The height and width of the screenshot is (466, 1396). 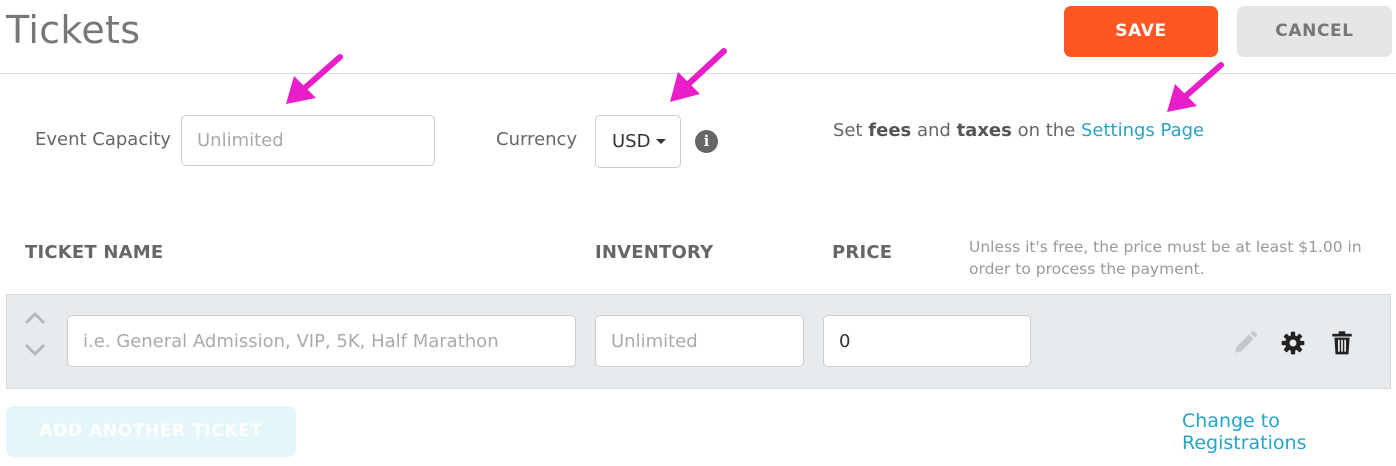 I want to click on caret-down-icon, so click(x=661, y=141).